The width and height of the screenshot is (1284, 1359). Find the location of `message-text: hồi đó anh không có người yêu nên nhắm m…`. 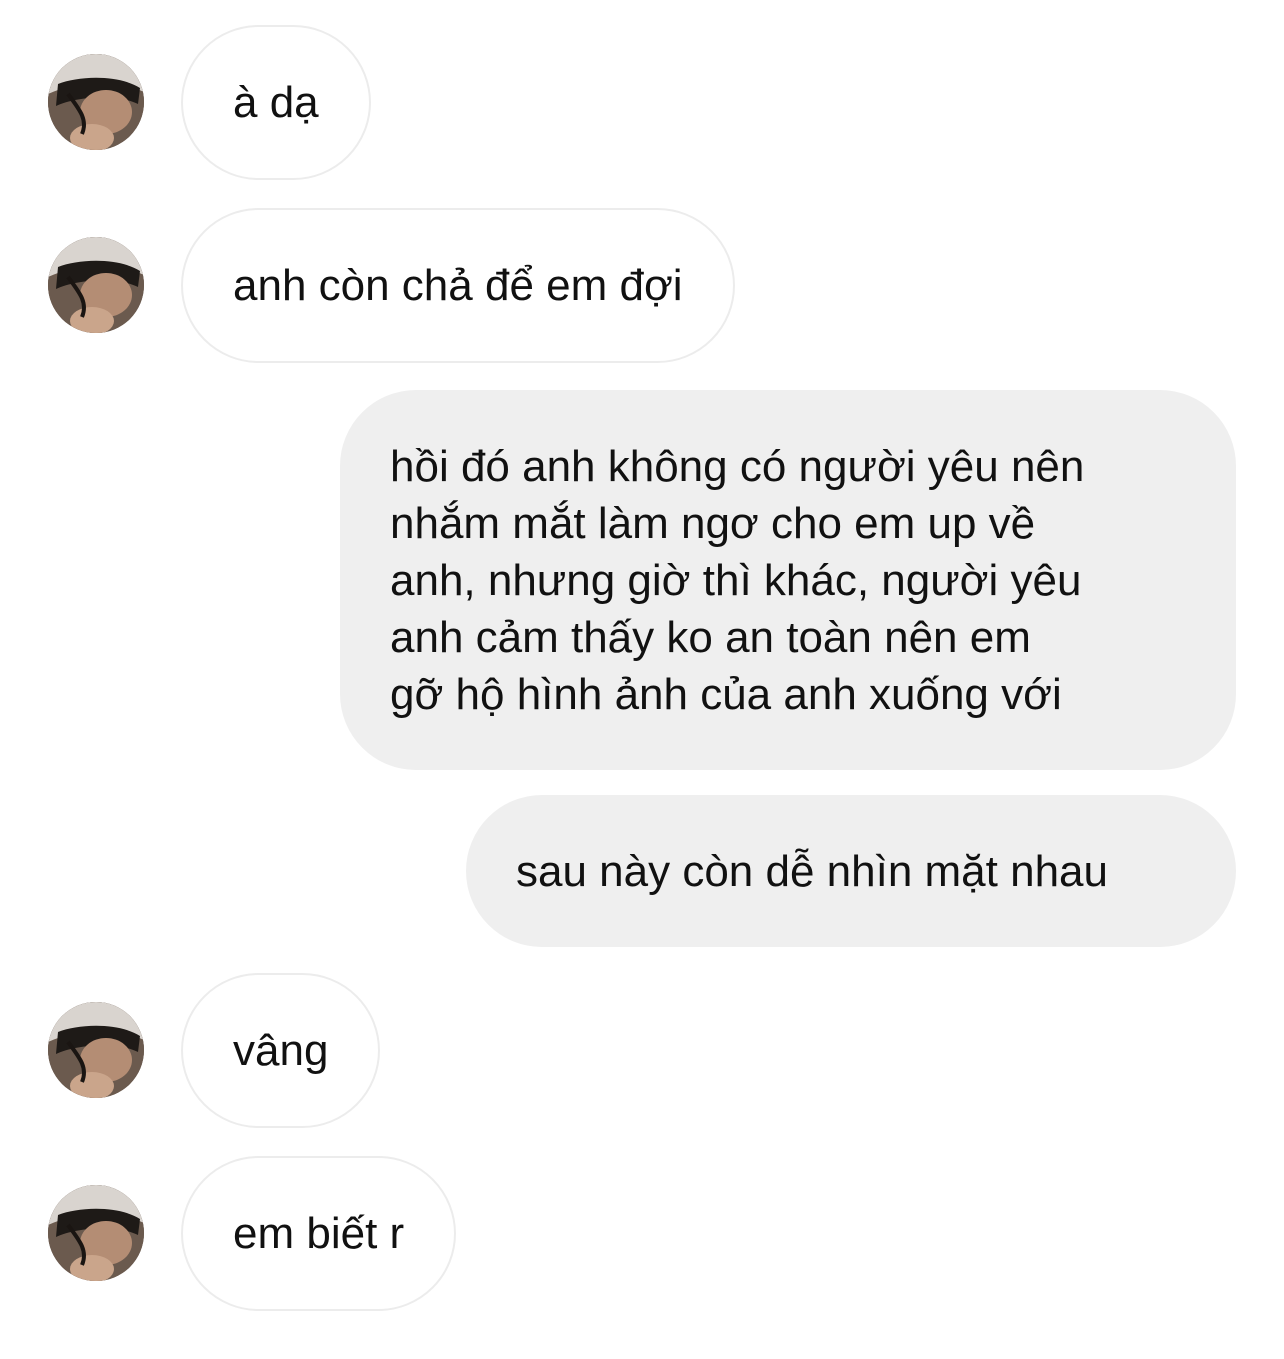

message-text: hồi đó anh không có người yêu nên nhắm m… is located at coordinates (737, 580).